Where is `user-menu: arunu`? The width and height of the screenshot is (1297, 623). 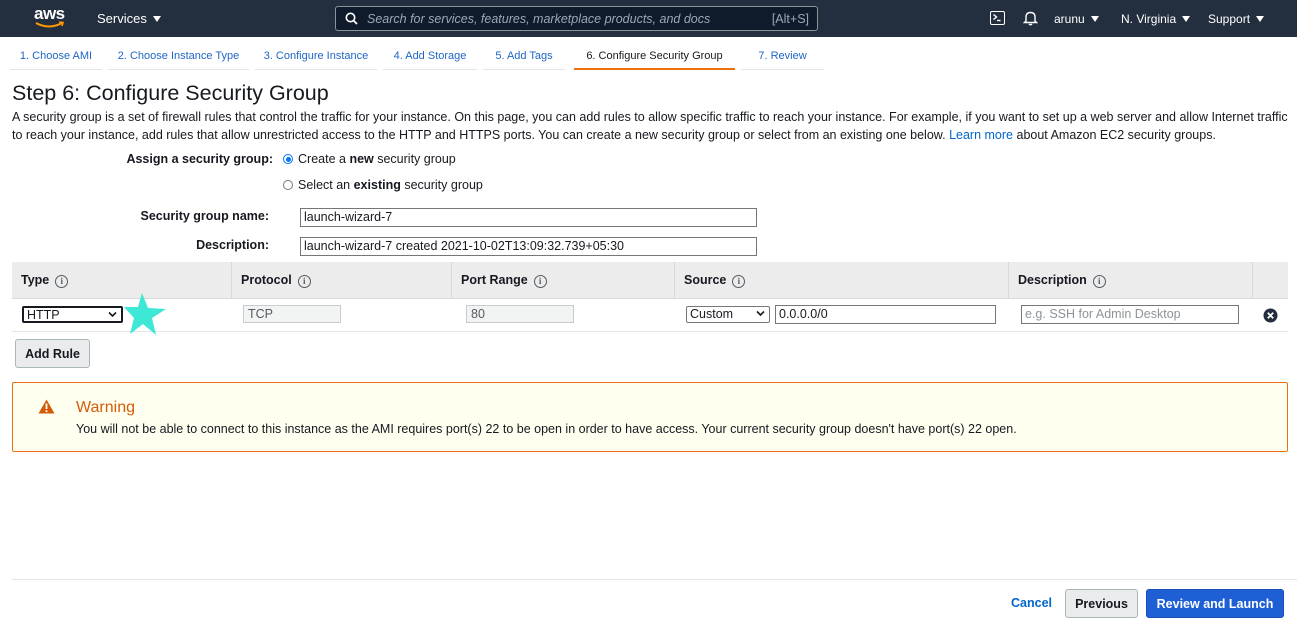
user-menu: arunu is located at coordinates (1076, 19).